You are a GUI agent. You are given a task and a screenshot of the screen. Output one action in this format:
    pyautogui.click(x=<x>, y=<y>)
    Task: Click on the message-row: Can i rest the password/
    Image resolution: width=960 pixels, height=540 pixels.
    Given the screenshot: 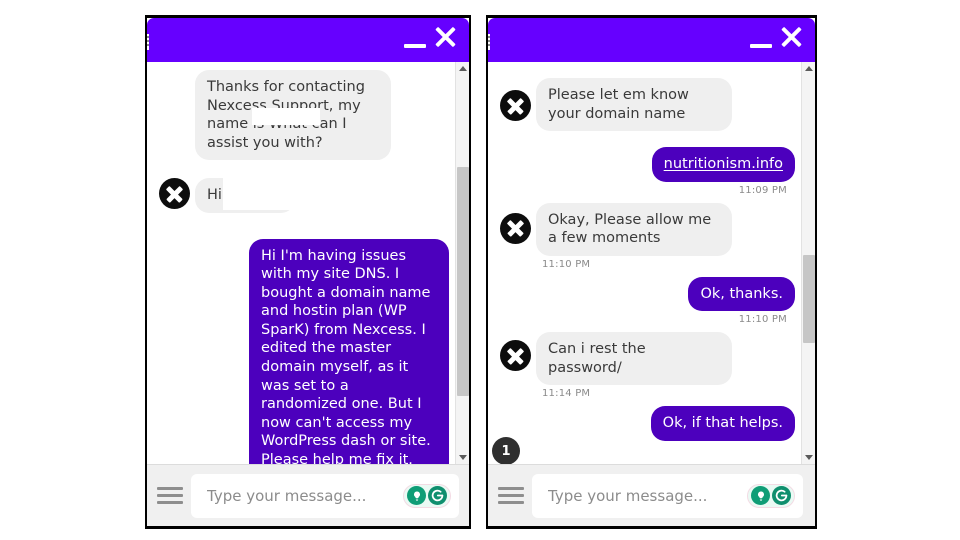 What is the action you would take?
    pyautogui.click(x=644, y=359)
    